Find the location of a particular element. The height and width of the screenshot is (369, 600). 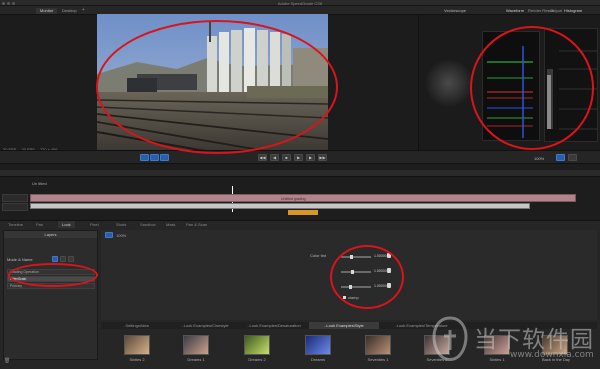

highlight-layer is located at coordinates (53, 275).